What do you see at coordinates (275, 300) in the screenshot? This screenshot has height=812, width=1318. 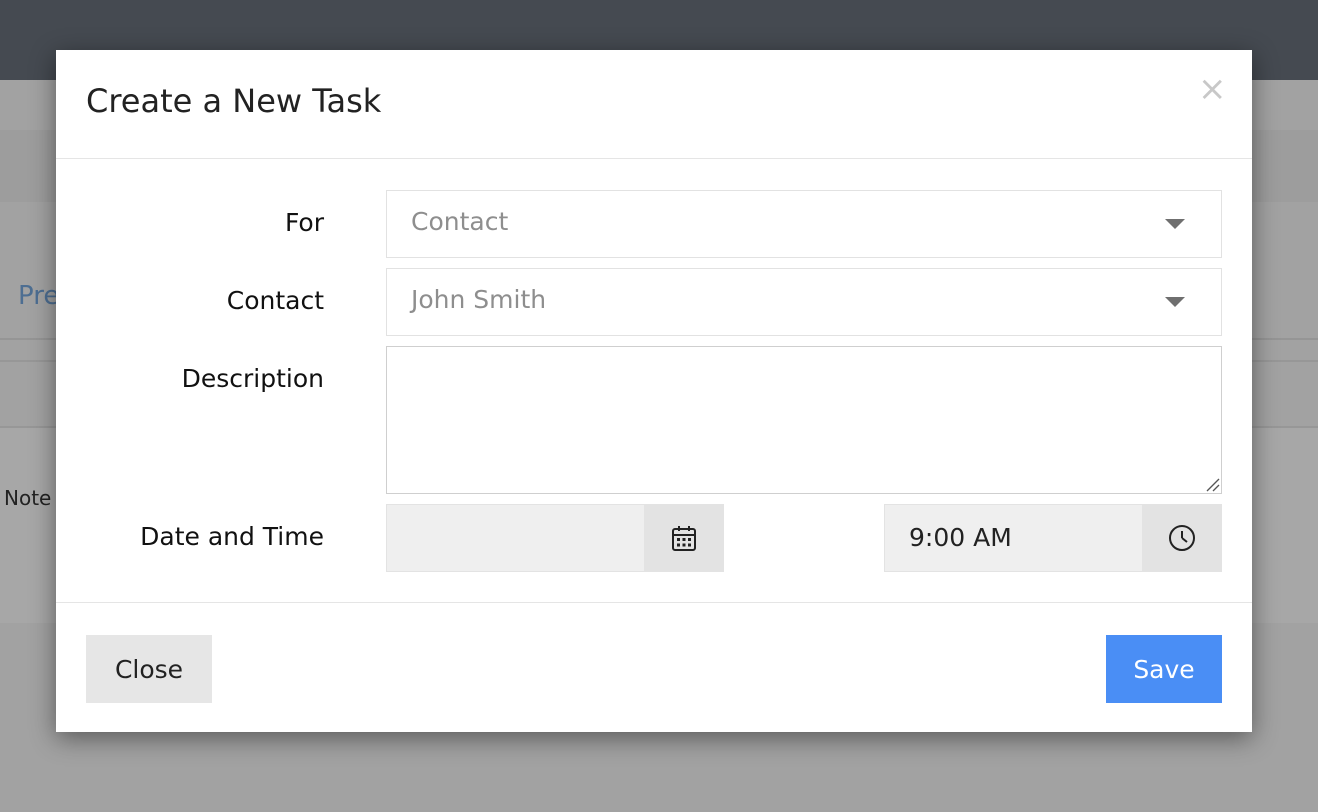 I see `contact-label: Contact` at bounding box center [275, 300].